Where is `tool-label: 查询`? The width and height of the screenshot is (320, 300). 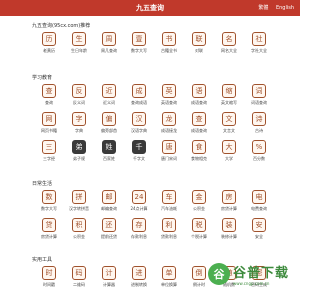
tool-label: 查询 is located at coordinates (49, 103).